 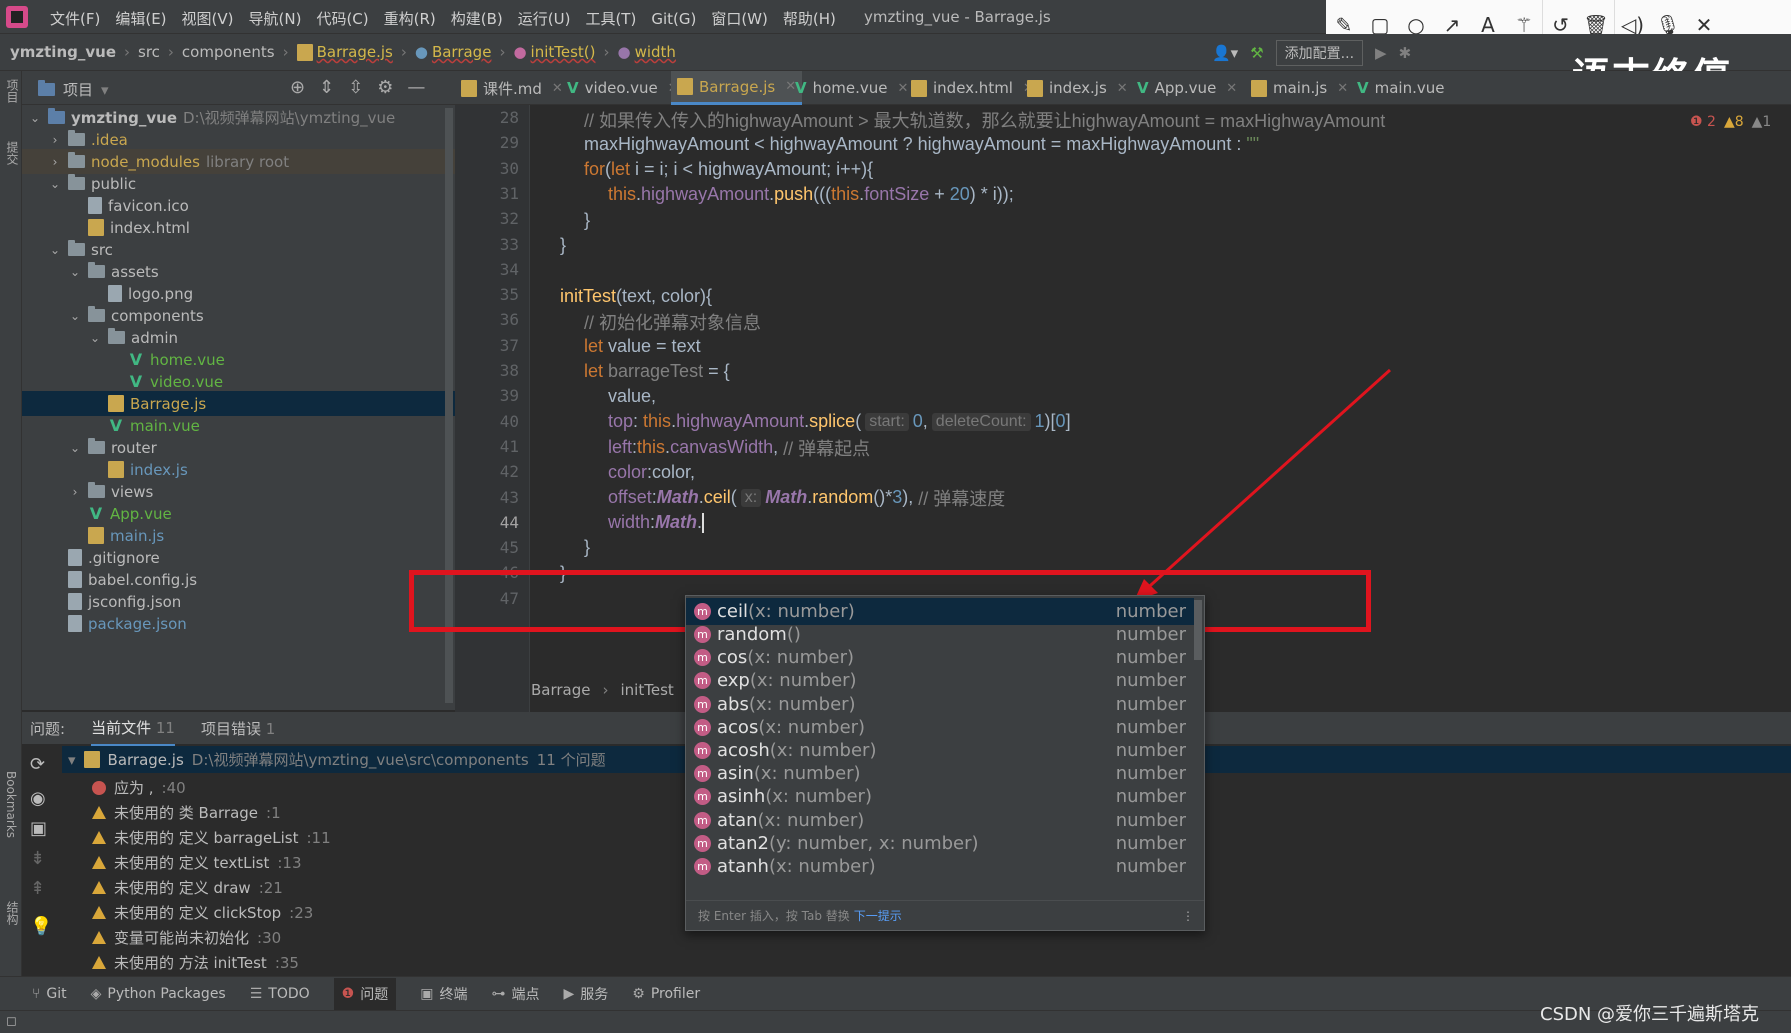 I want to click on more-options-icon: ⋮, so click(x=1188, y=916).